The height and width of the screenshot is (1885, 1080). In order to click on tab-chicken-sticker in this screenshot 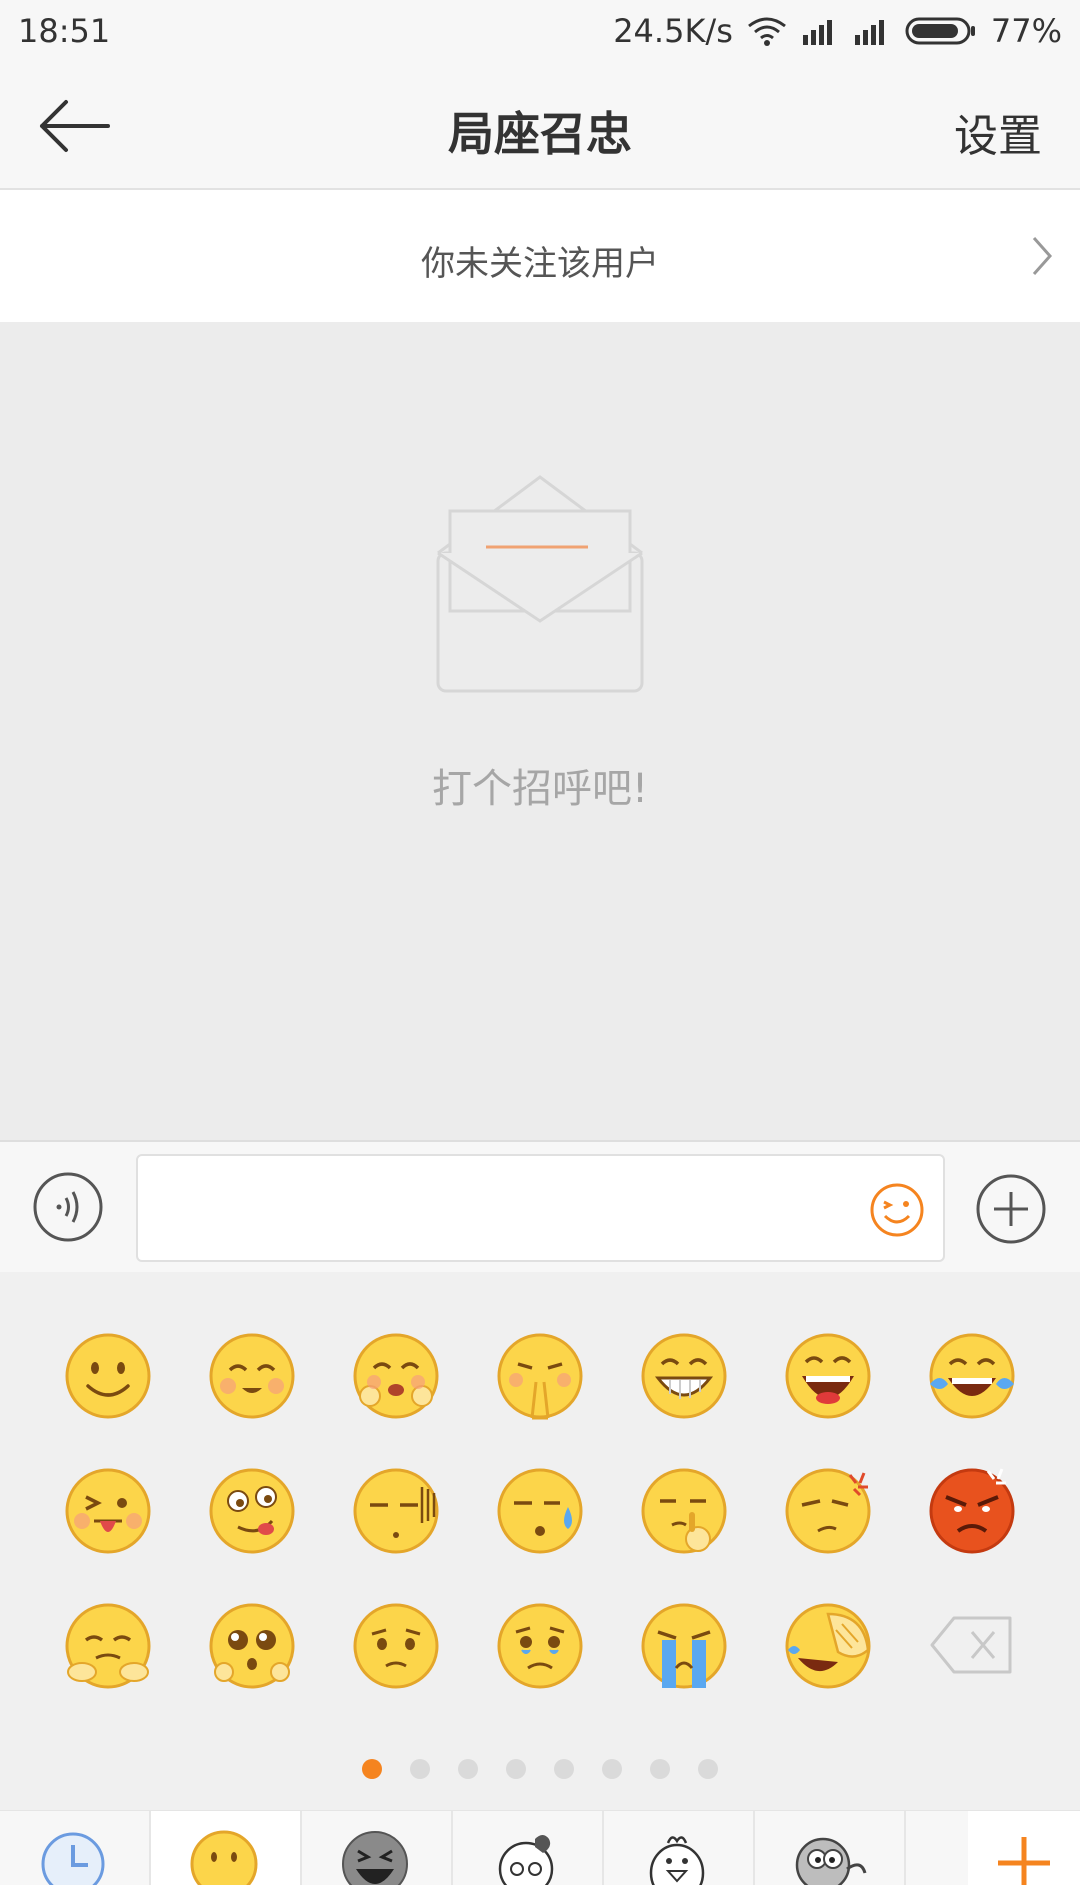, I will do `click(679, 1848)`.